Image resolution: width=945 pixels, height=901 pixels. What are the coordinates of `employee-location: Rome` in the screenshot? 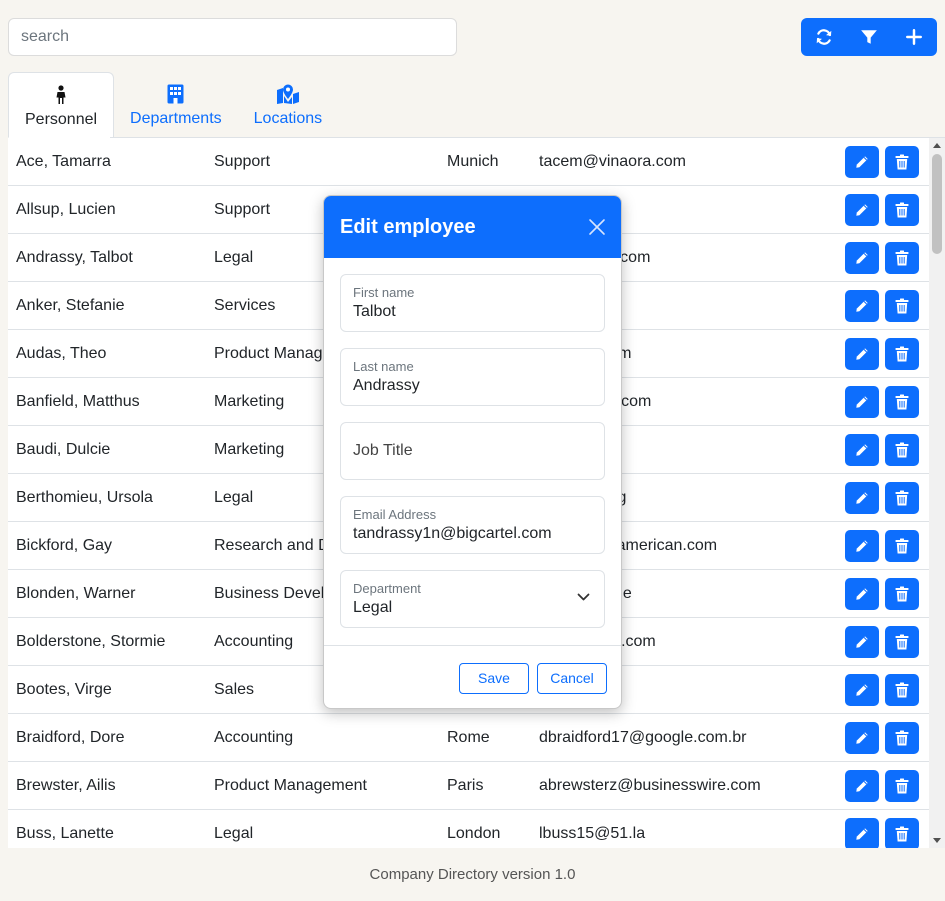 It's located at (468, 737).